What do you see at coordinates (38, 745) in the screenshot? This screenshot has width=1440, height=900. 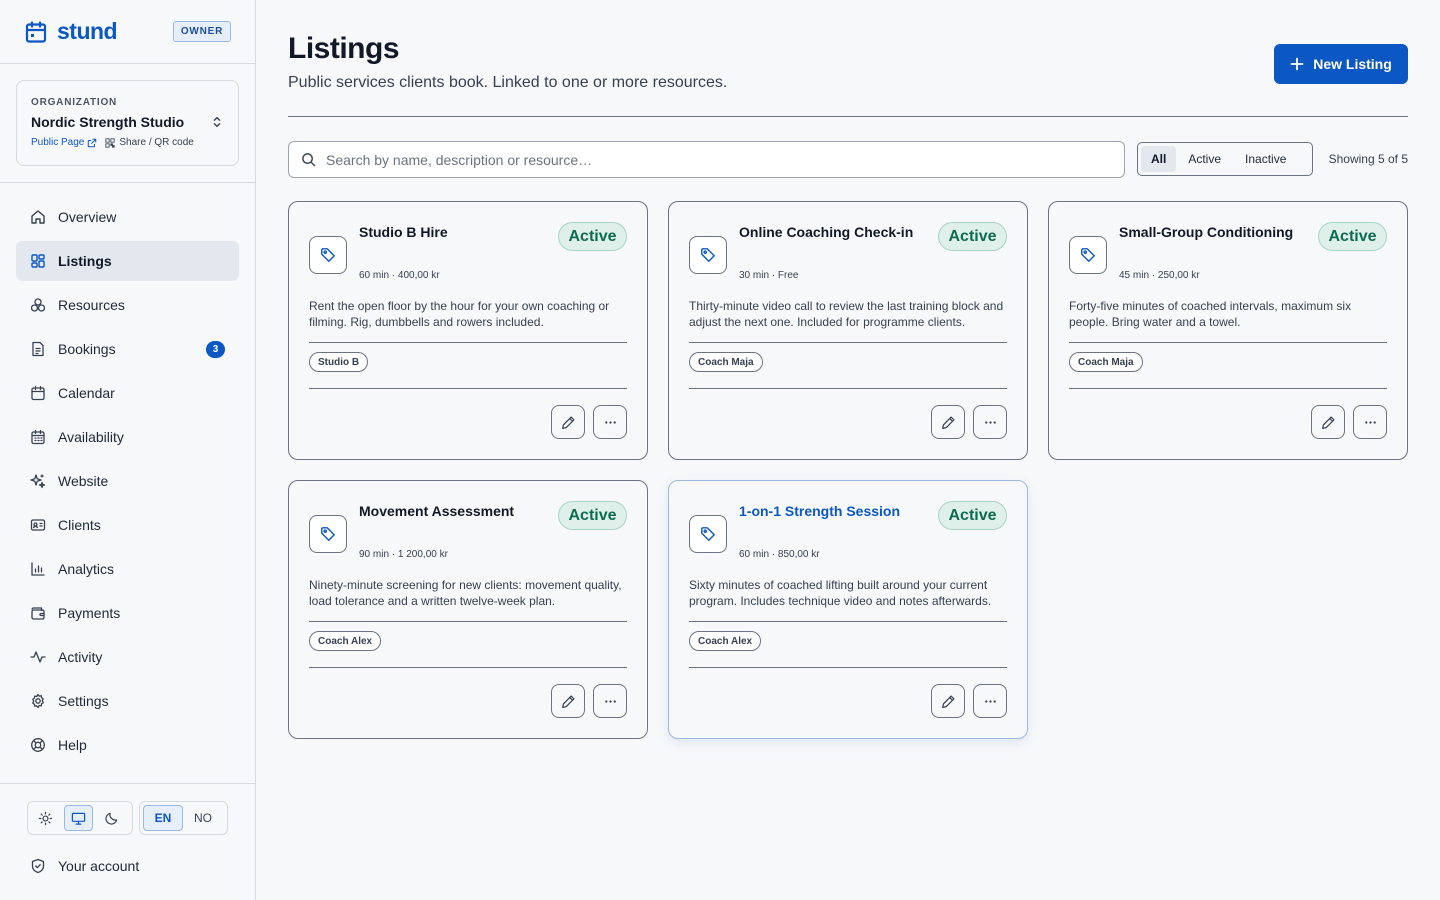 I see `lifebuoy-icon` at bounding box center [38, 745].